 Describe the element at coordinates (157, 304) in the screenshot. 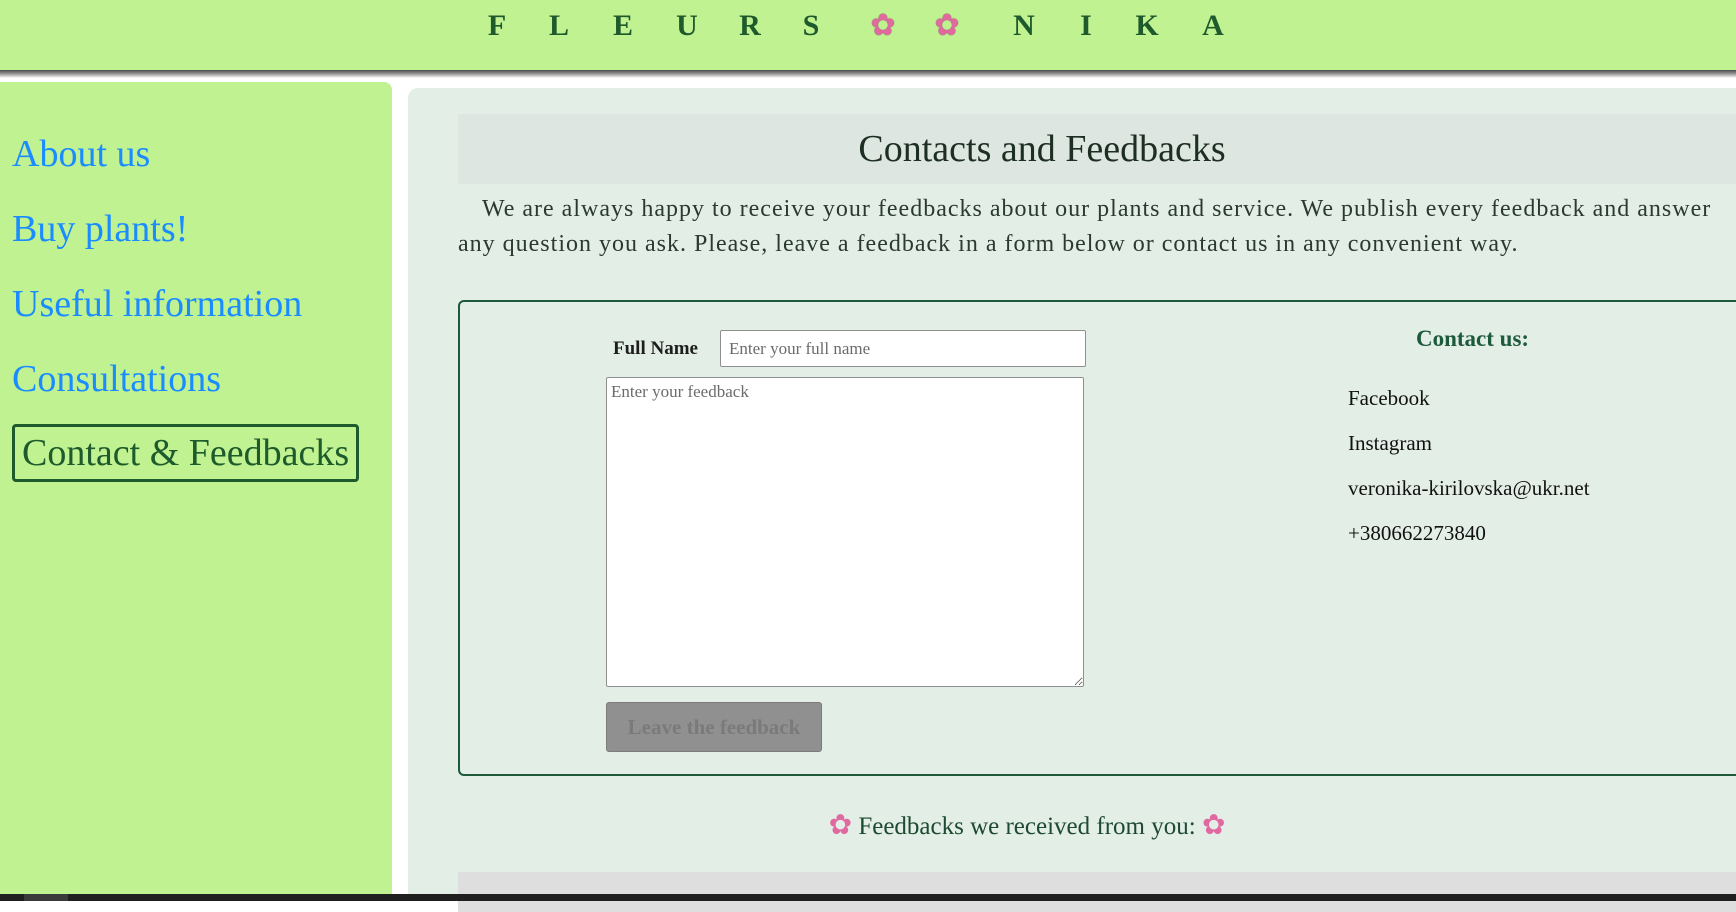

I see `nav-item-useful-information: Useful information` at that location.